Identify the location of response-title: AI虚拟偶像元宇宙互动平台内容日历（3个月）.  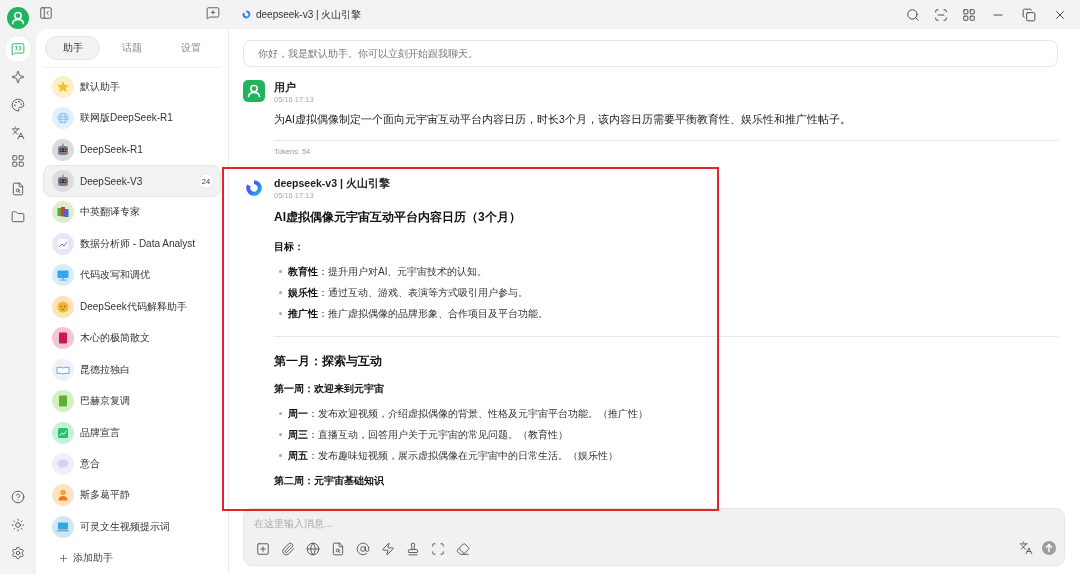
(397, 217).